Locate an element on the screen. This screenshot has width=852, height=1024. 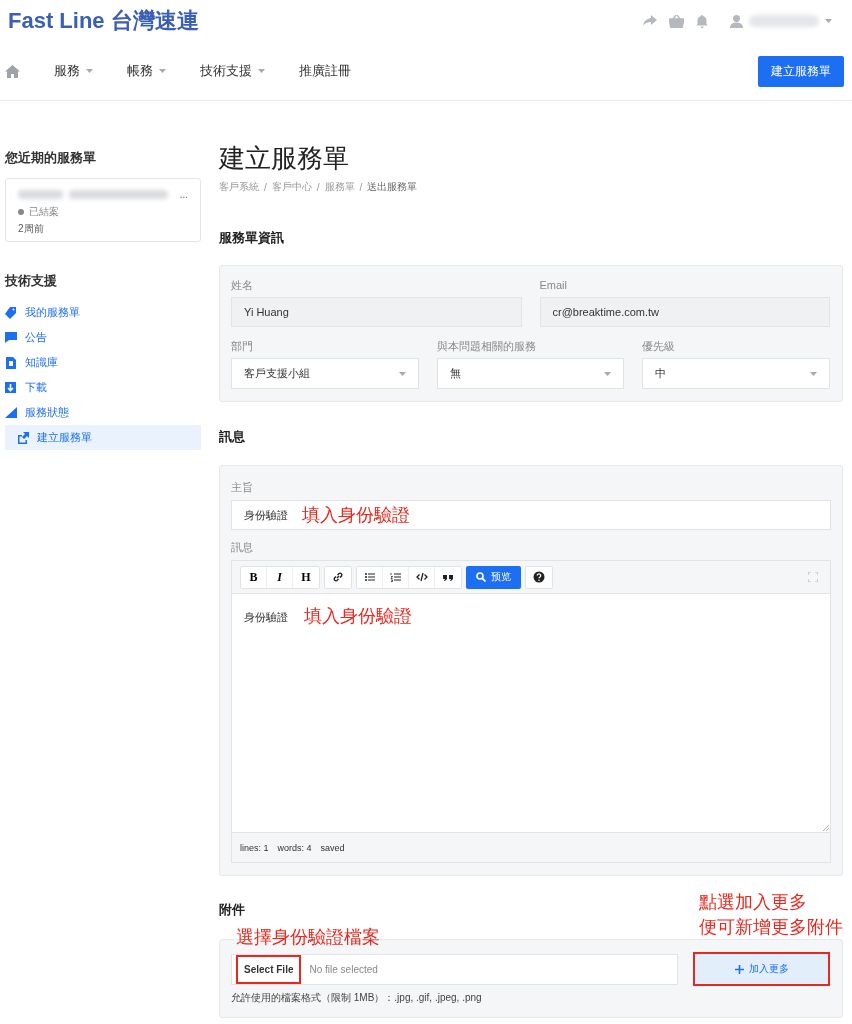
nav-menu-item: 帳務 is located at coordinates (146, 71).